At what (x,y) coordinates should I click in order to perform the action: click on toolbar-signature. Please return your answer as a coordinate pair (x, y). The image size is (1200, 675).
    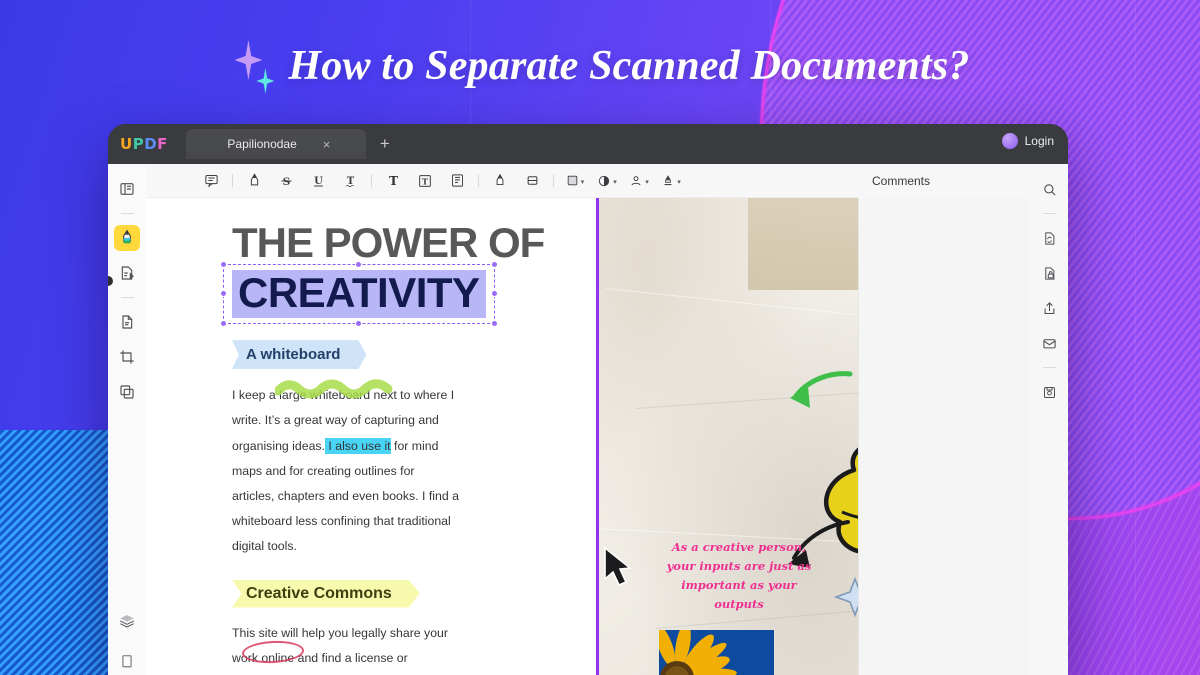
    Looking at the image, I should click on (671, 181).